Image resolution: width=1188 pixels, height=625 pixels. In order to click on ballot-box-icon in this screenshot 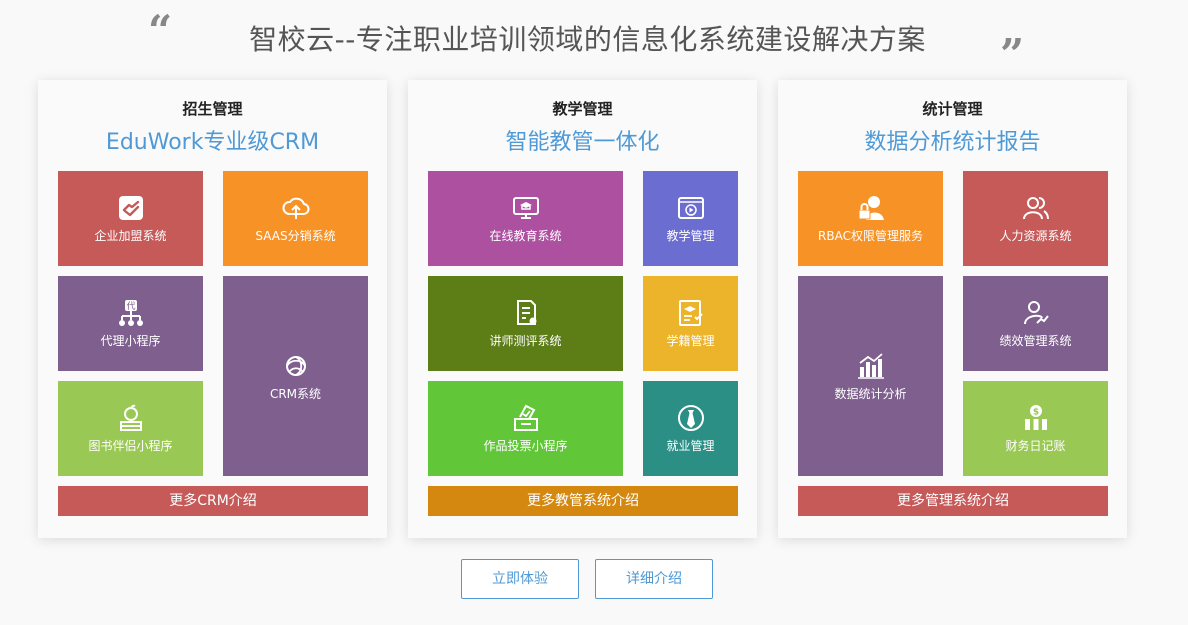, I will do `click(526, 418)`.